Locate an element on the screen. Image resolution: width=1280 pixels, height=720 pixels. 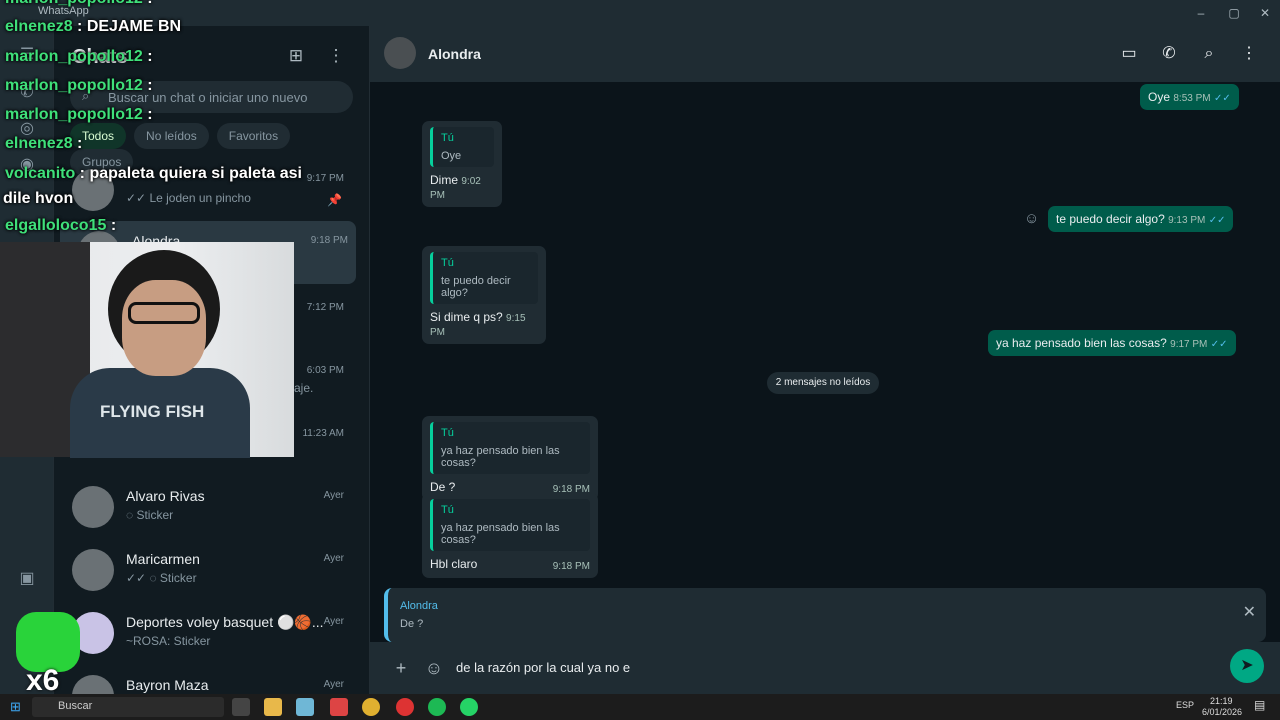
notifications-icon: ▤ is located at coordinates (1259, 705).